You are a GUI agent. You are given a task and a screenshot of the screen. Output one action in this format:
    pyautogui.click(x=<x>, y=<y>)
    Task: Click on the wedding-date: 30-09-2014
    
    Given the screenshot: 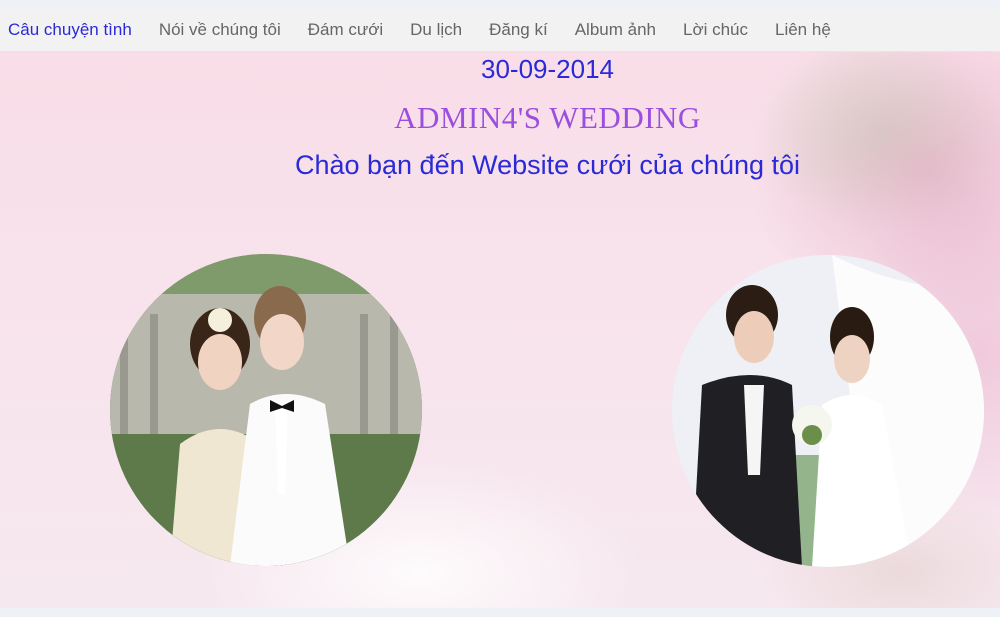 What is the action you would take?
    pyautogui.click(x=547, y=69)
    